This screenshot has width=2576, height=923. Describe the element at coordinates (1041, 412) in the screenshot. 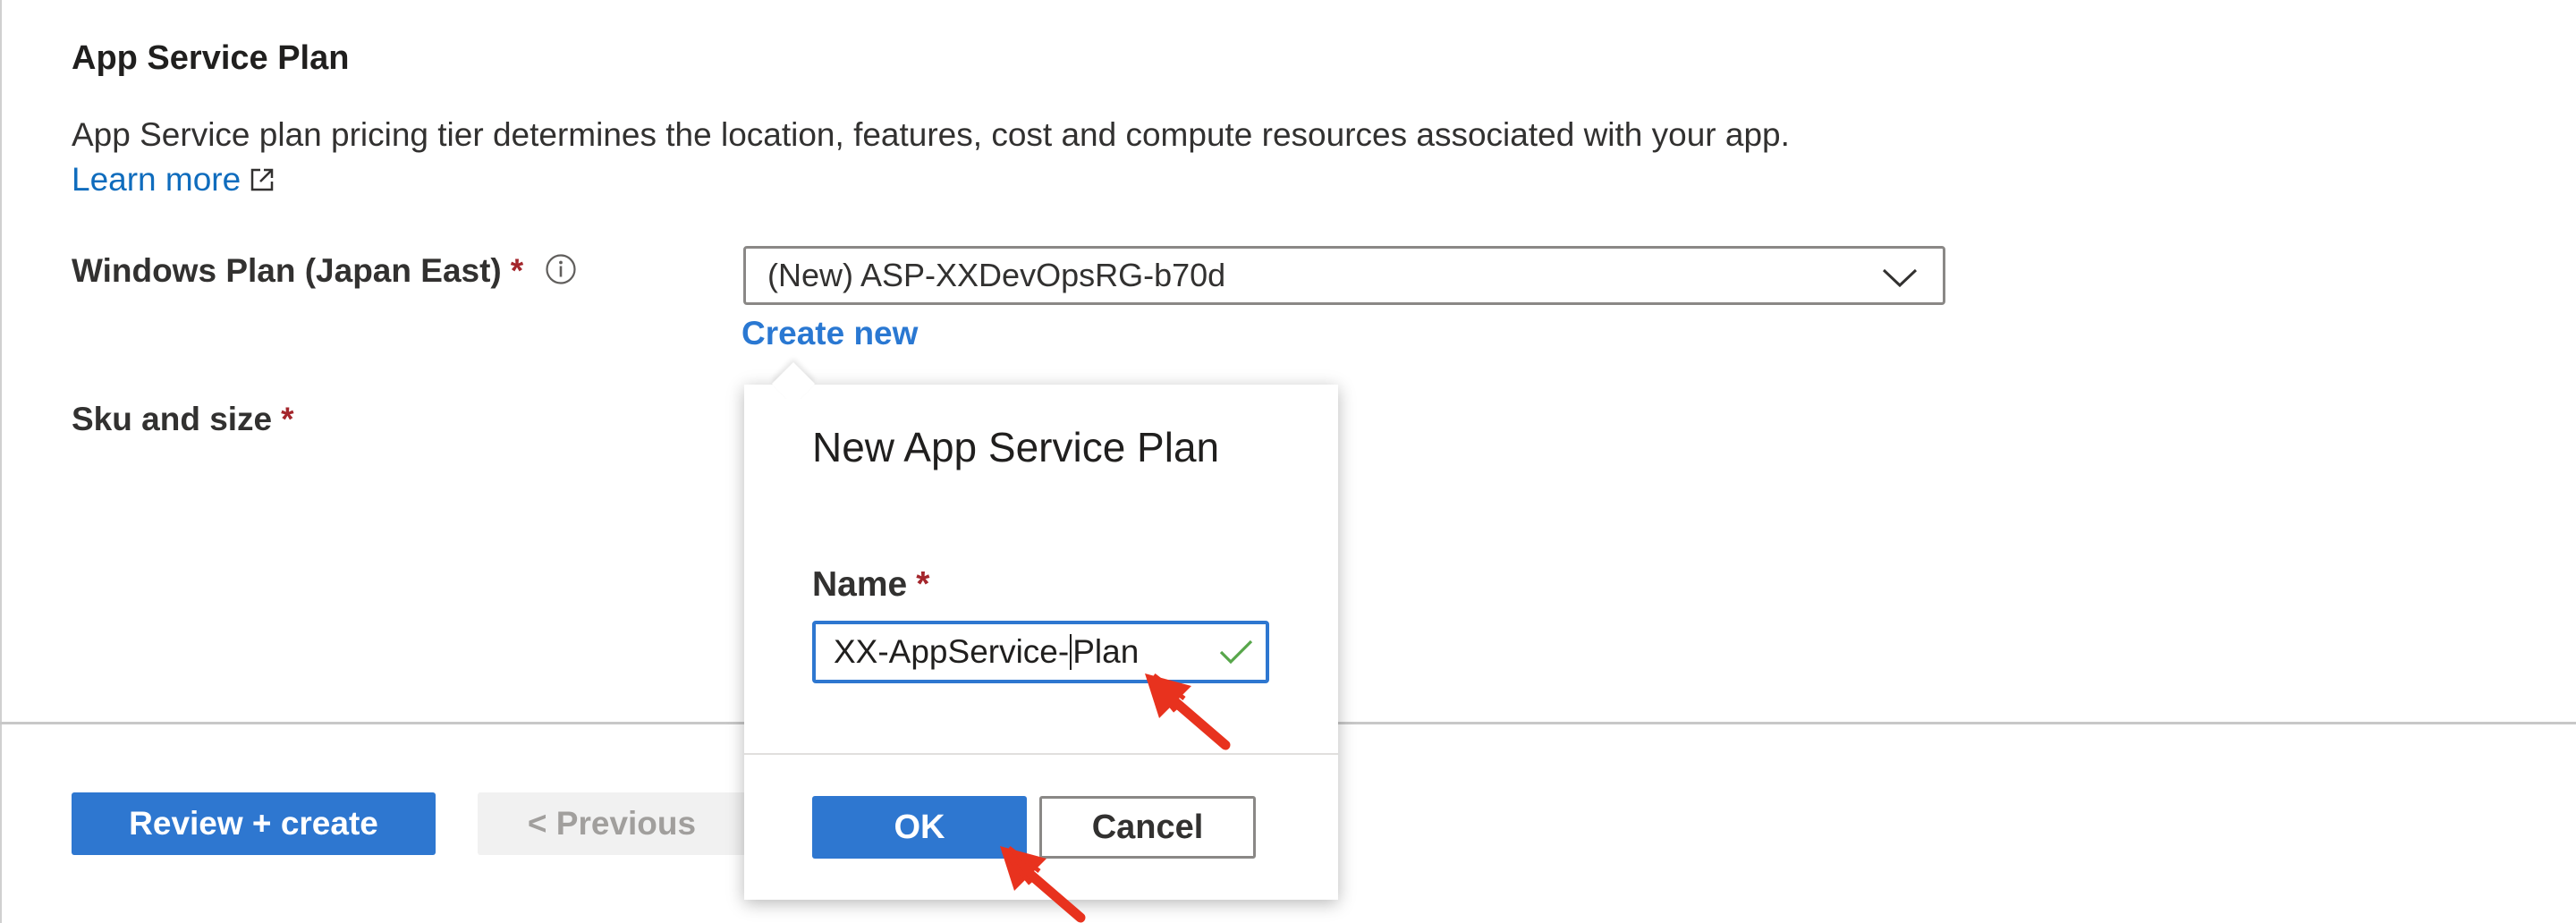

I see `callout-top-fill` at that location.